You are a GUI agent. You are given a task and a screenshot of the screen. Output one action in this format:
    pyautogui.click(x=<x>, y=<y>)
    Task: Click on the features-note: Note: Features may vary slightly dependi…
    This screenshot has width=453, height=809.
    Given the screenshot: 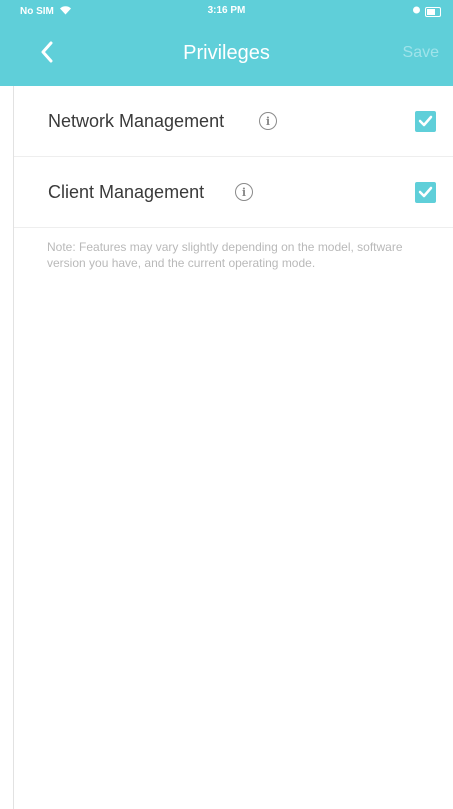 What is the action you would take?
    pyautogui.click(x=225, y=255)
    